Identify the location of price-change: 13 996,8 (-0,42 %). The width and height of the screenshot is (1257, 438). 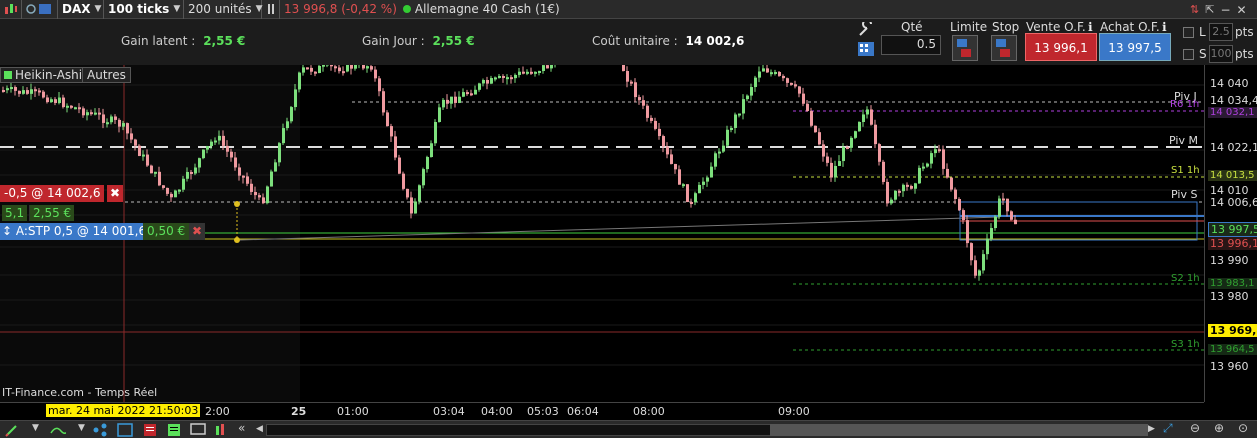
(340, 9).